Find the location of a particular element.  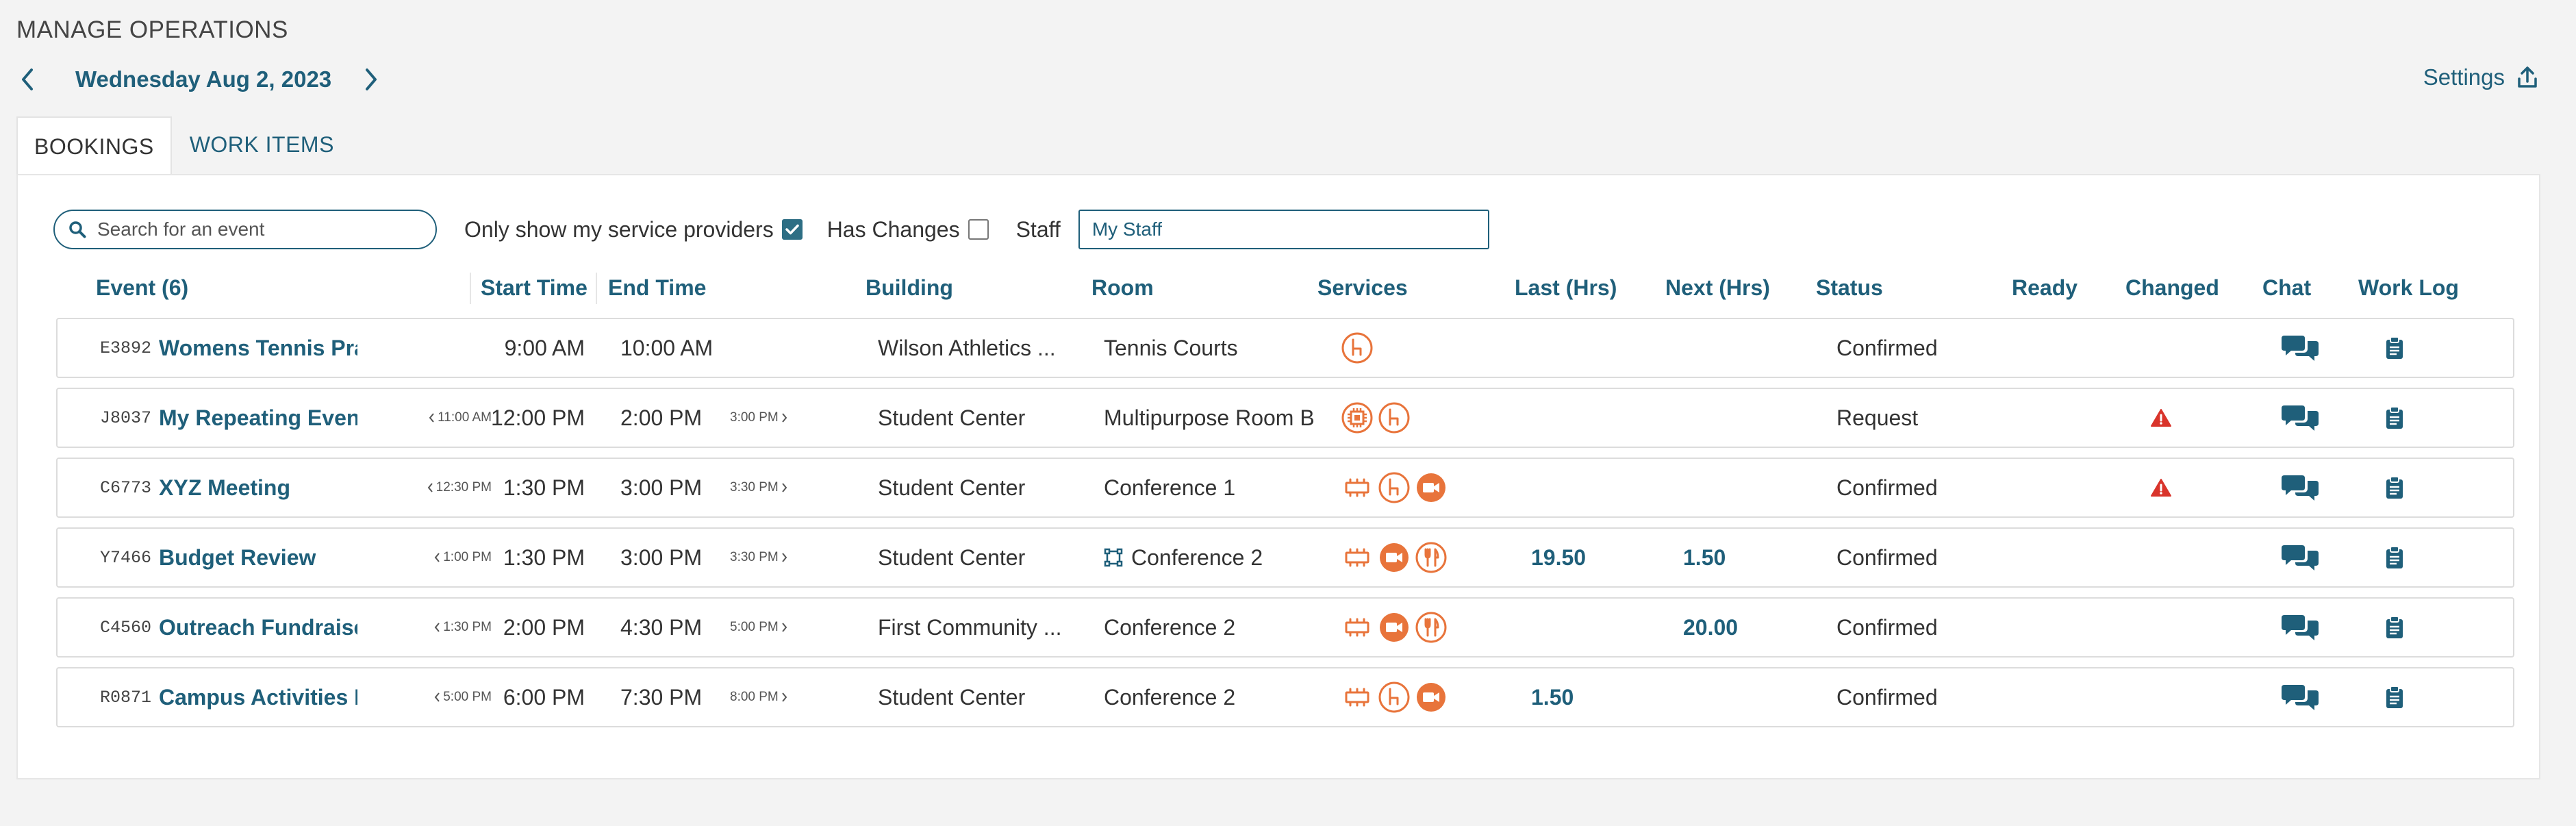

column-divider is located at coordinates (471, 288).